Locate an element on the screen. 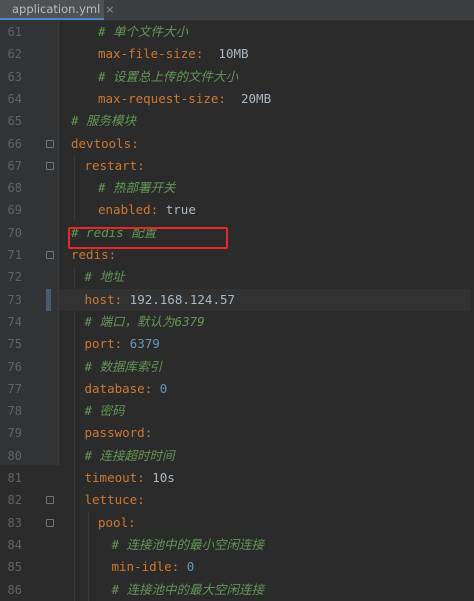 This screenshot has height=601, width=474. yaml-comment: # 连接超时时间 is located at coordinates (129, 455).